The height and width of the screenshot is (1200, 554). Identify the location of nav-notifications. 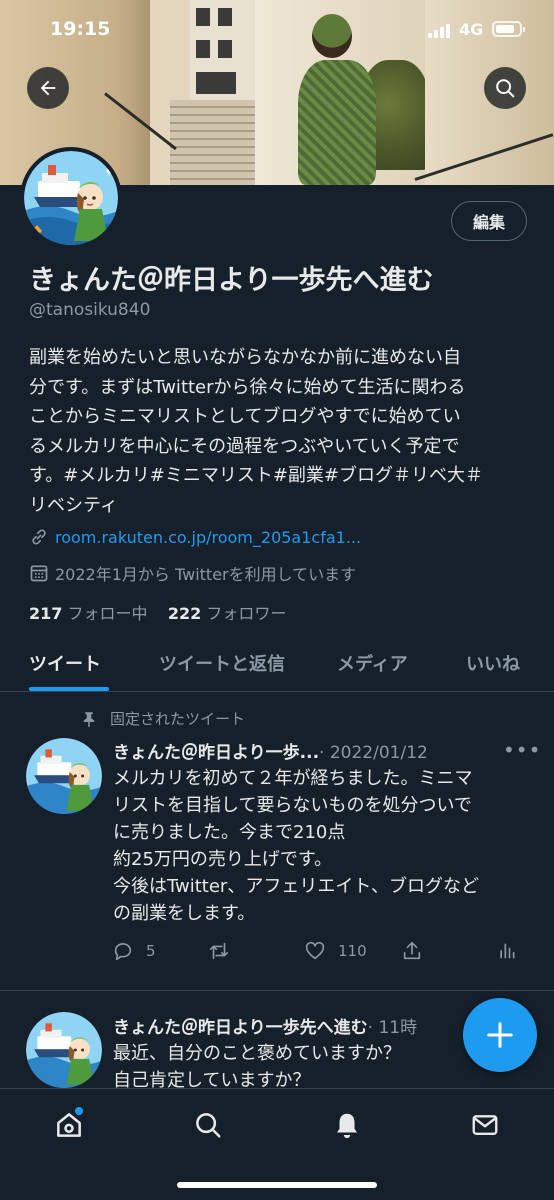
(347, 1125).